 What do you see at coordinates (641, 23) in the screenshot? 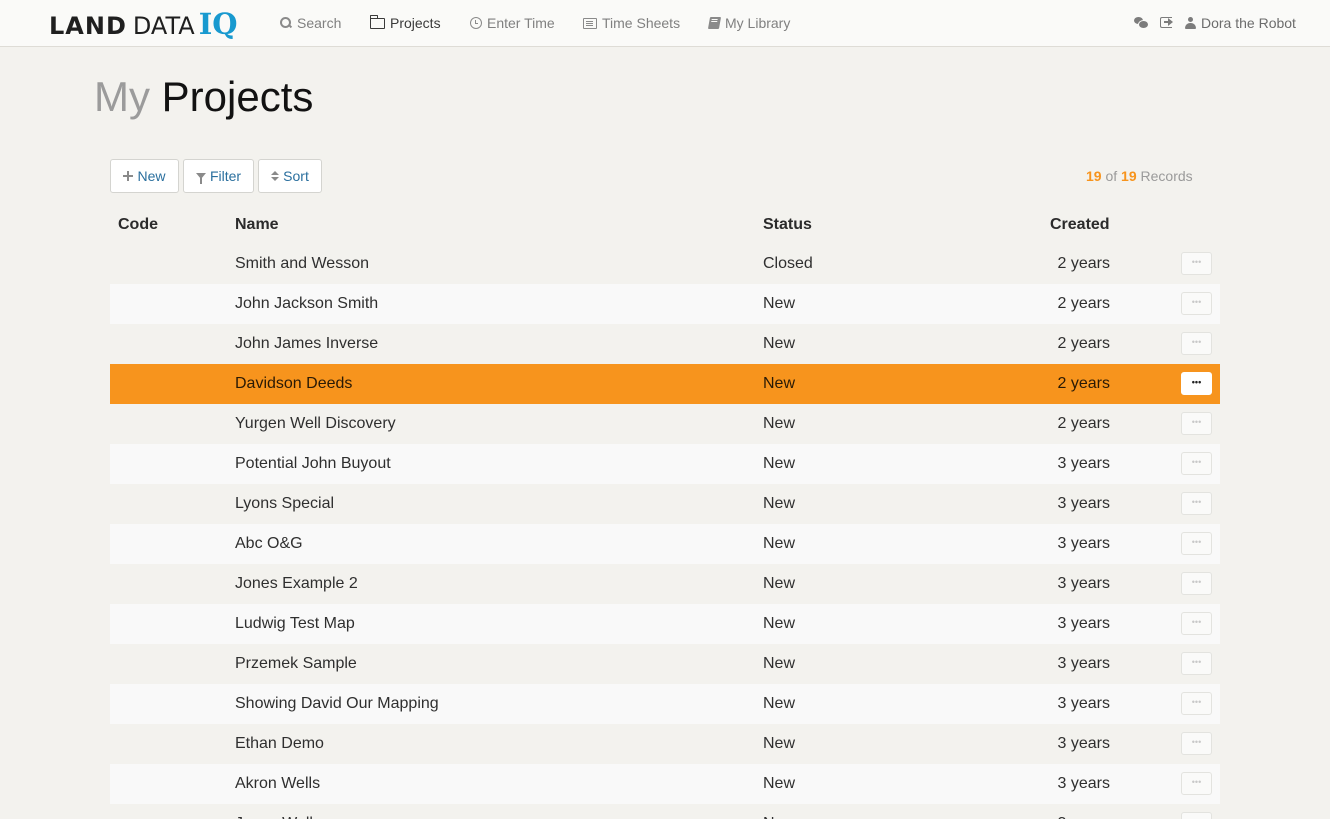
I see `nav-time-sheets-label: Time Sheets` at bounding box center [641, 23].